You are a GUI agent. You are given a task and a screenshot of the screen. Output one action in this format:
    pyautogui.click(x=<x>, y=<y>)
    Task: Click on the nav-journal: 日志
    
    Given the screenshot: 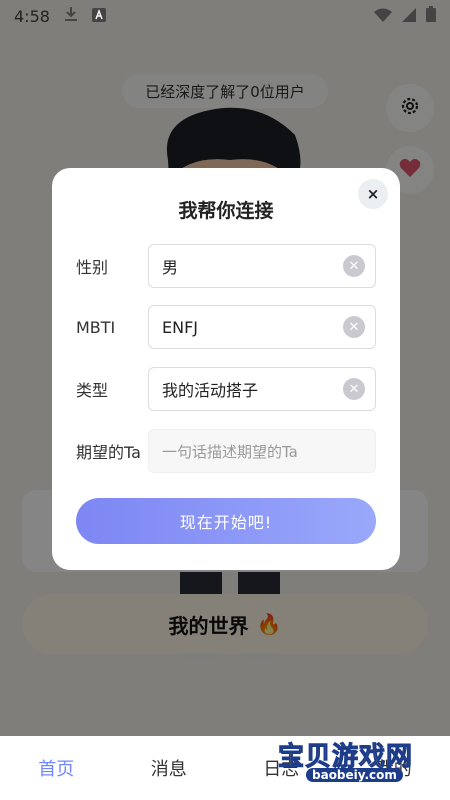 What is the action you would take?
    pyautogui.click(x=281, y=768)
    